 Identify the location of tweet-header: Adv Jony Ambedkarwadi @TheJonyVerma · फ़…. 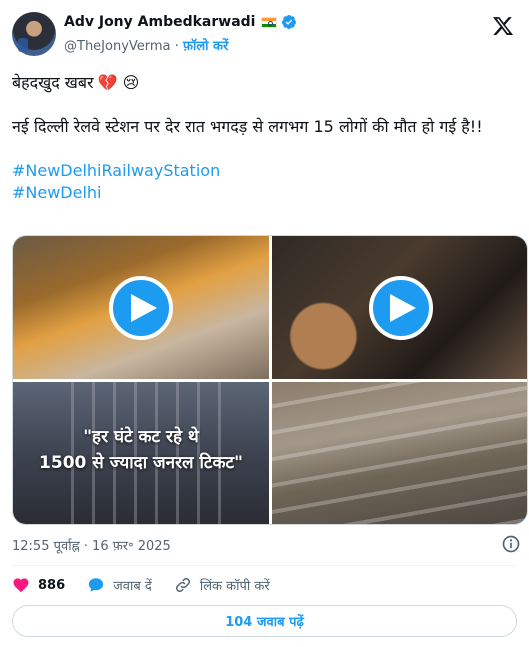
(264, 34).